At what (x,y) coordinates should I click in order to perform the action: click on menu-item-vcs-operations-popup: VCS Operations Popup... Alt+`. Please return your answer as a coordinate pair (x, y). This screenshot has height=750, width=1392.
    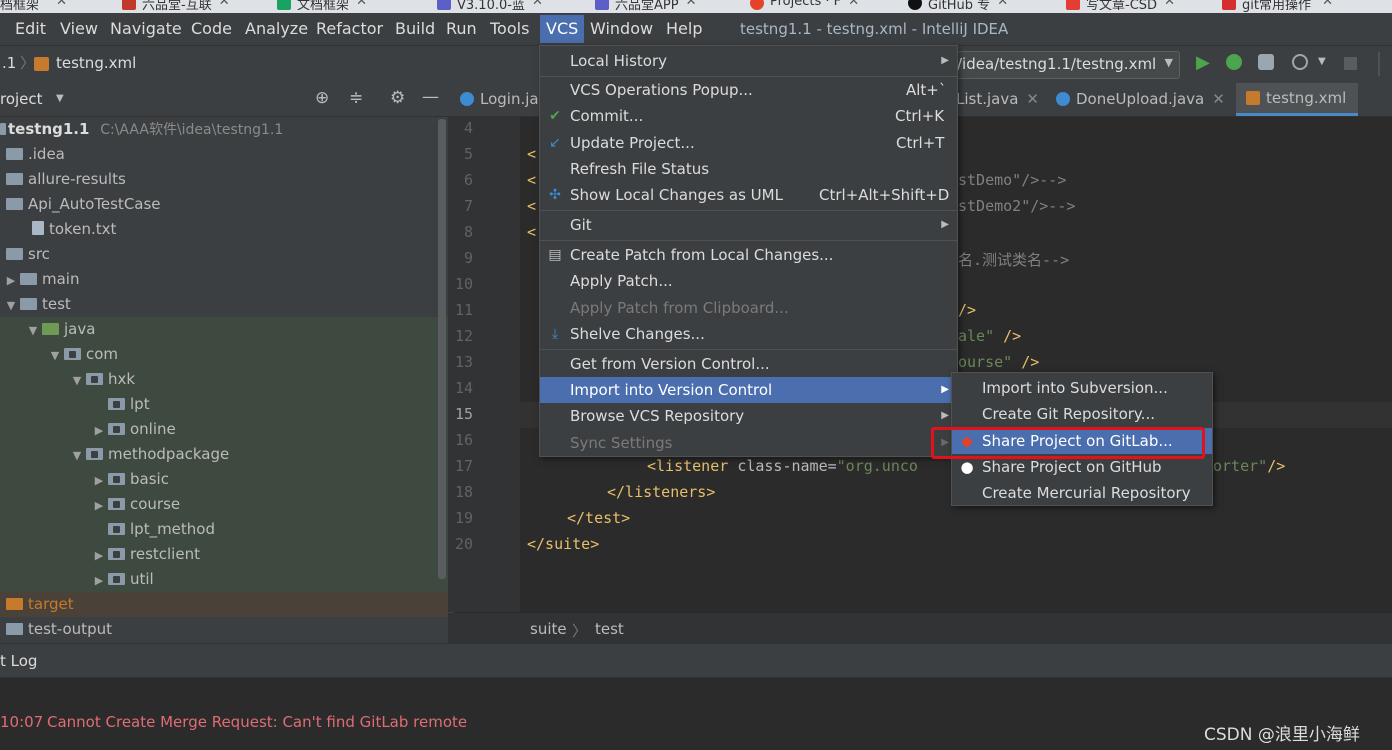
    Looking at the image, I should click on (748, 90).